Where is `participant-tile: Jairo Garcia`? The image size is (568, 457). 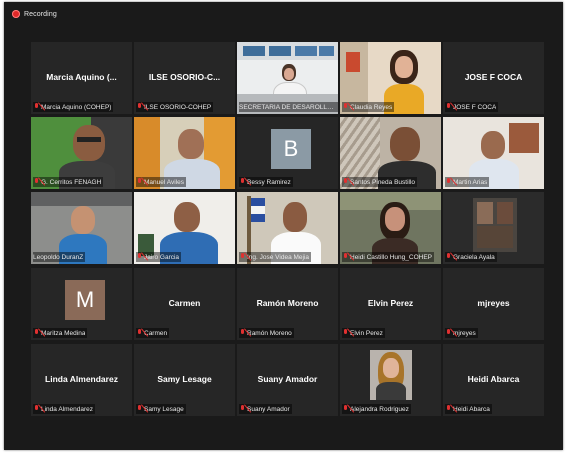
participant-tile: Jairo Garcia is located at coordinates (184, 228).